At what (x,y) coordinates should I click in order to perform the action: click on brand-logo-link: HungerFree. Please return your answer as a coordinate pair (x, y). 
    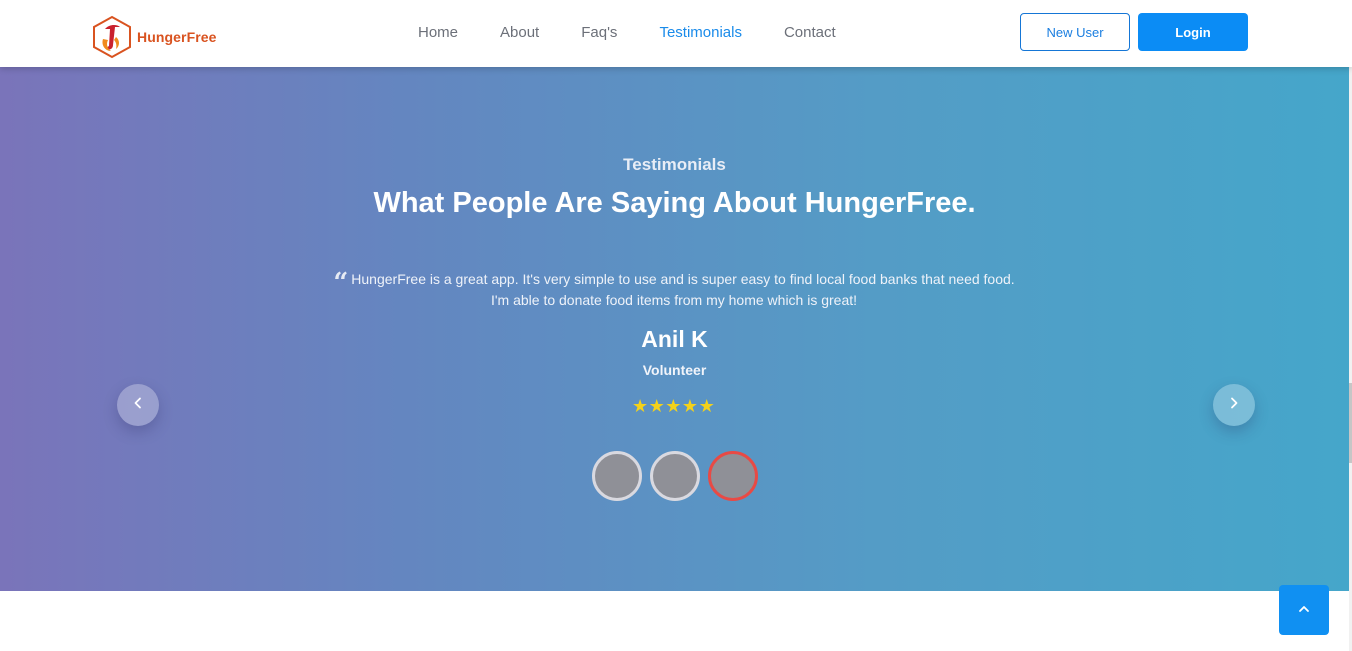
    Looking at the image, I should click on (154, 37).